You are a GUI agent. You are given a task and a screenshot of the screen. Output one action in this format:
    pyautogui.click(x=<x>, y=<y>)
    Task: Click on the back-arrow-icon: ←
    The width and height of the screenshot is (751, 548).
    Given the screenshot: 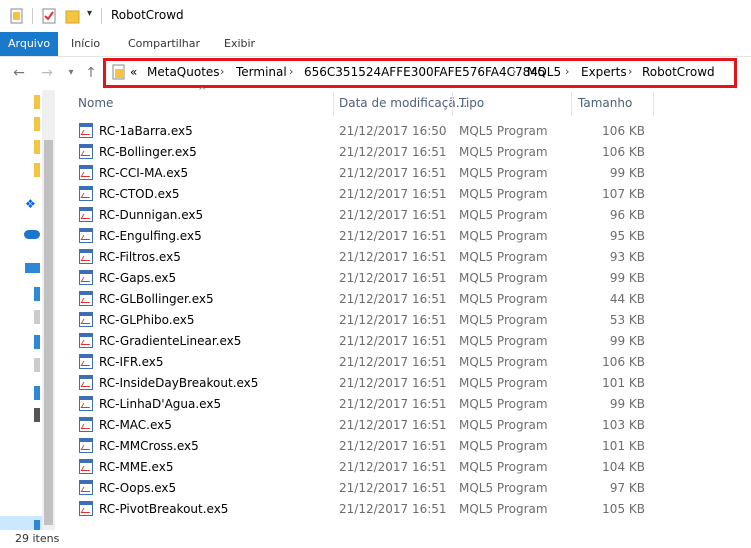 What is the action you would take?
    pyautogui.click(x=19, y=73)
    